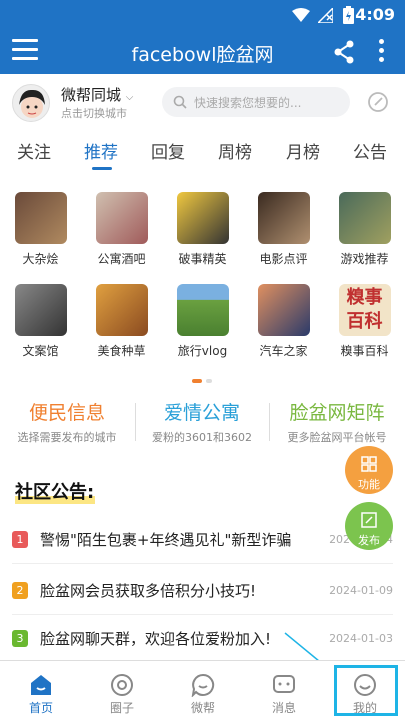  What do you see at coordinates (31, 103) in the screenshot?
I see `avatar` at bounding box center [31, 103].